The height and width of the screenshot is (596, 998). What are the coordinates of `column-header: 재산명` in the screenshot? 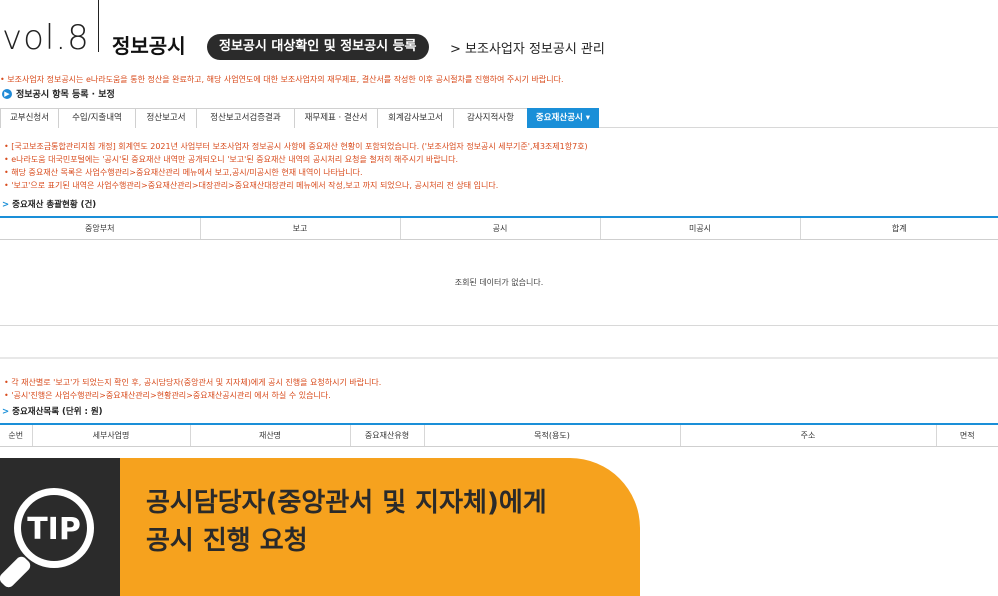 It's located at (270, 435).